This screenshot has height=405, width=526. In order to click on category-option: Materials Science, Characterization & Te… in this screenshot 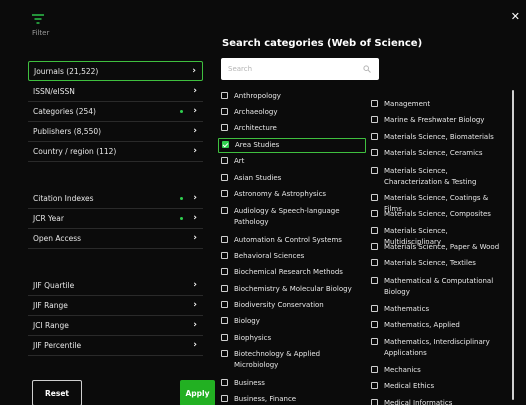, I will do `click(437, 177)`.